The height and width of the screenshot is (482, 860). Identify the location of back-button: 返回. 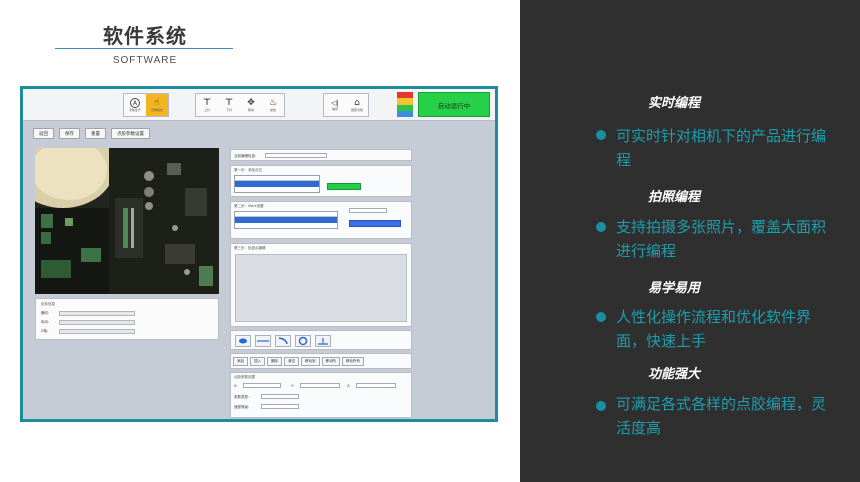
(43, 133).